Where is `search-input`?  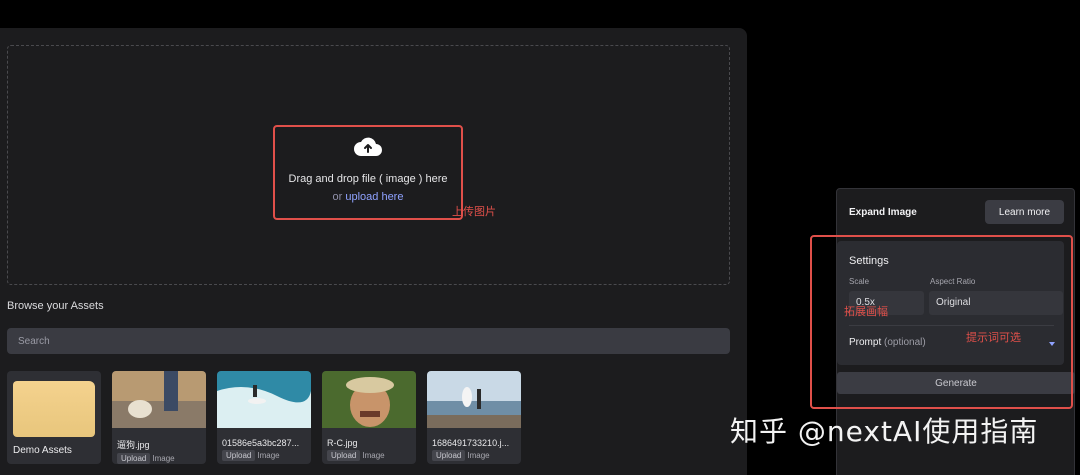
search-input is located at coordinates (368, 341).